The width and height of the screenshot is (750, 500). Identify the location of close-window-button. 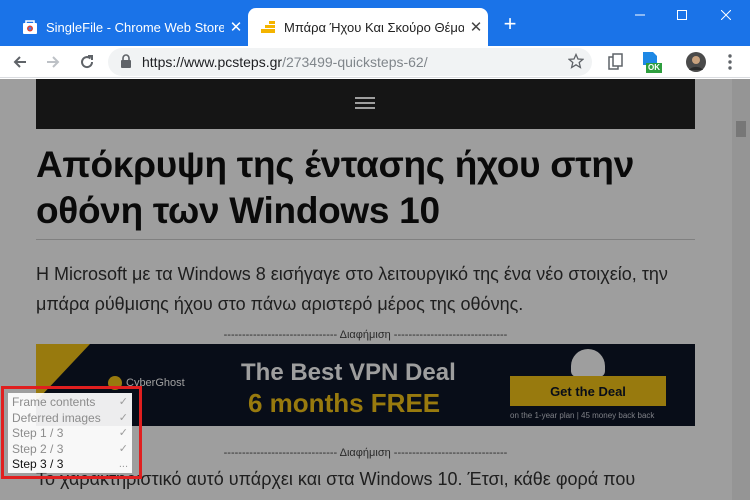
(726, 15).